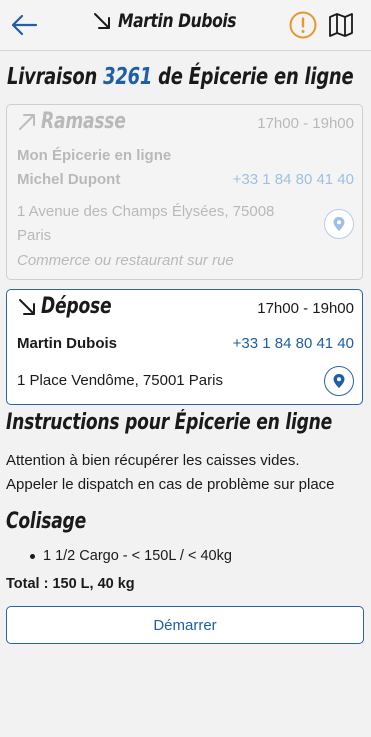 The height and width of the screenshot is (737, 371). Describe the element at coordinates (293, 343) in the screenshot. I see `dropoff-phone: +33 1 84 80 41 40` at that location.